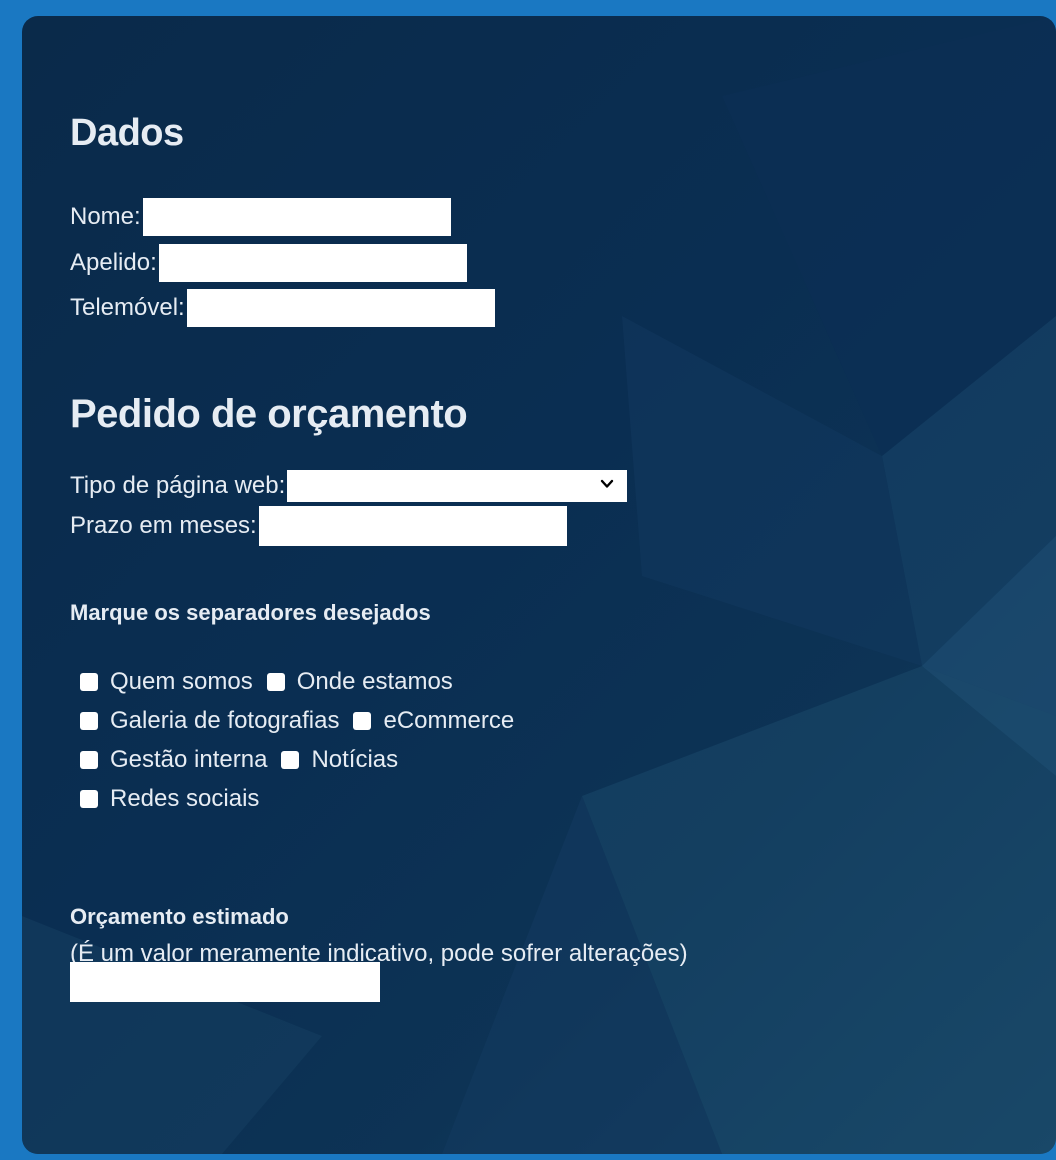 This screenshot has height=1160, width=1056. What do you see at coordinates (225, 720) in the screenshot?
I see `option-label: Galeria de fotografias` at bounding box center [225, 720].